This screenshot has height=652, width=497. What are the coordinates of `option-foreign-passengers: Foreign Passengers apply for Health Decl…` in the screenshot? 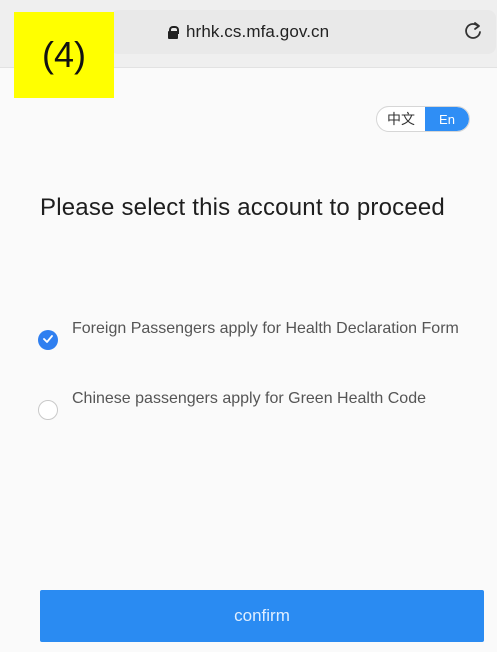 It's located at (263, 334).